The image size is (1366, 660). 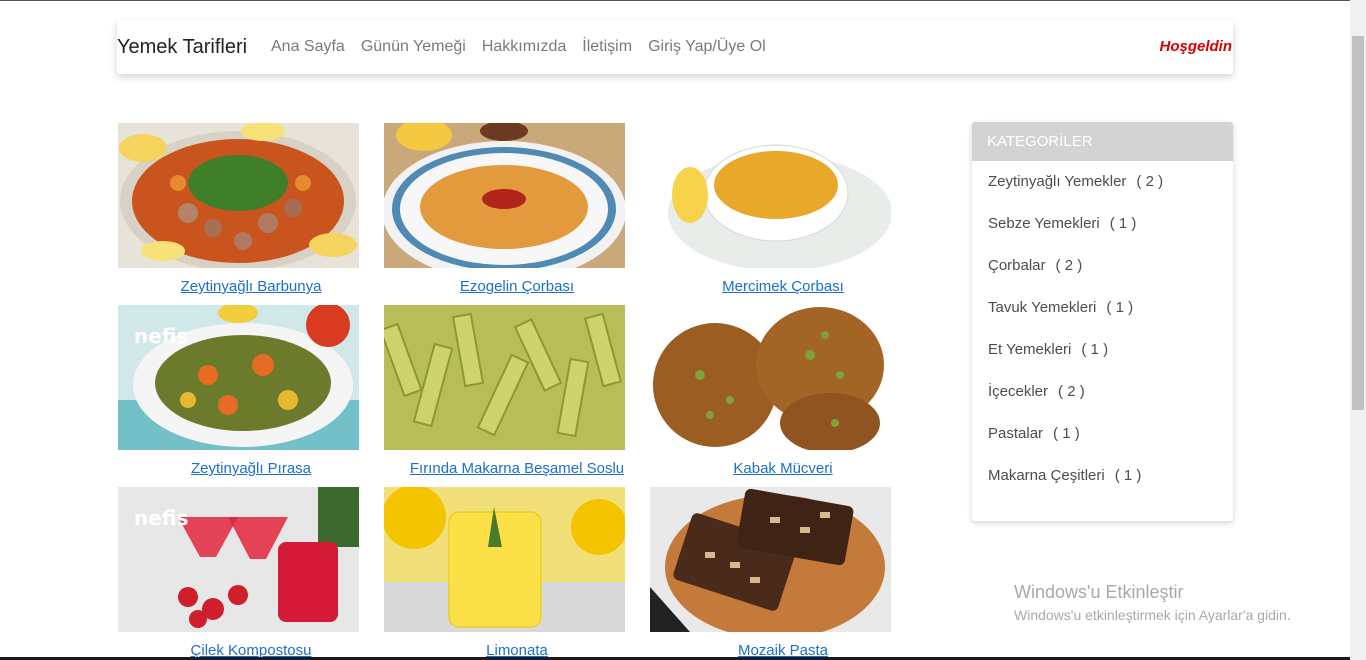 I want to click on category-item: İçecekler ( 2 ), so click(x=1110, y=404).